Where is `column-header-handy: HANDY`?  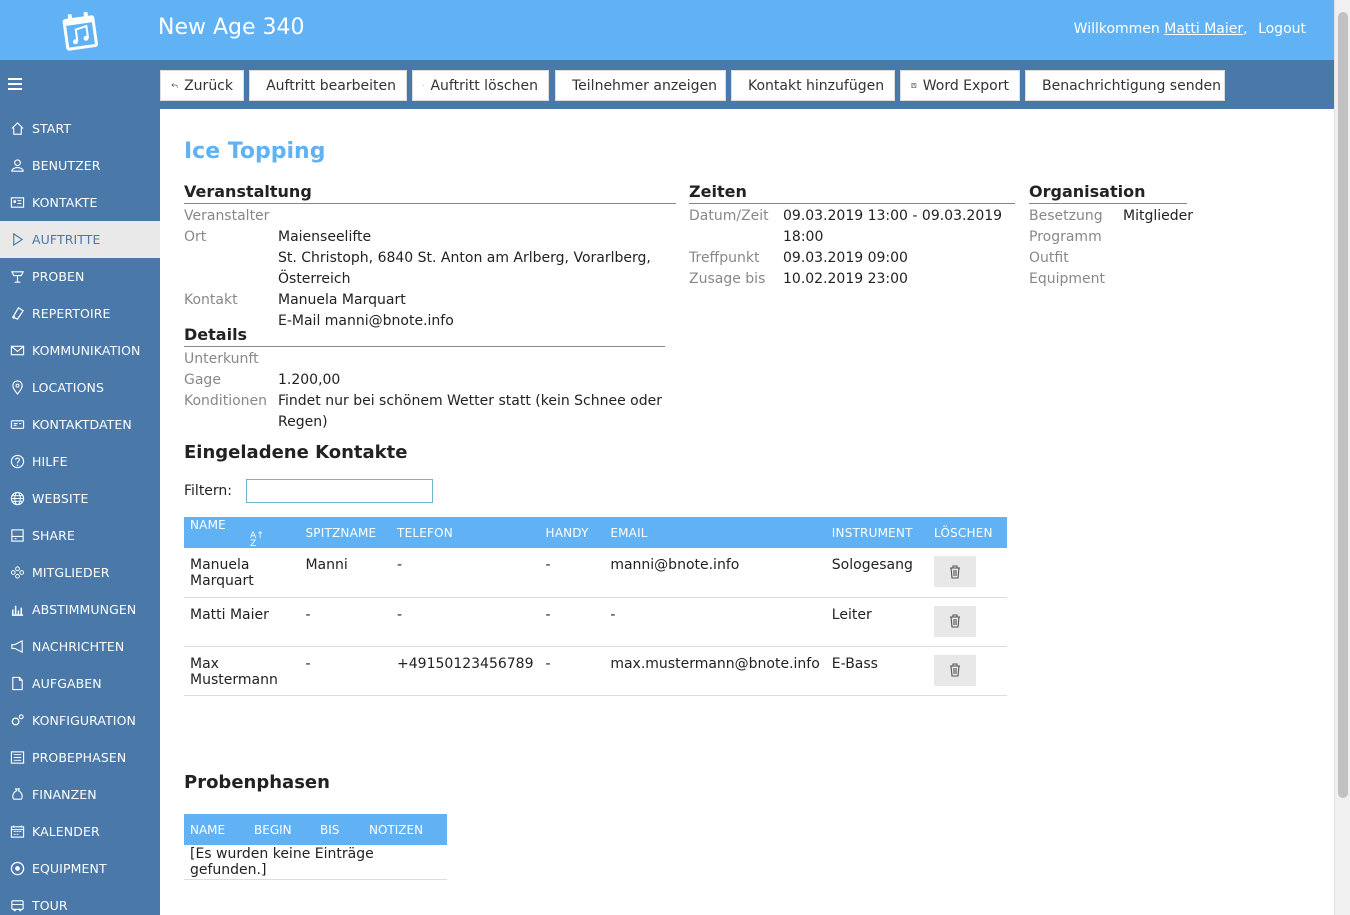 column-header-handy: HANDY is located at coordinates (572, 532).